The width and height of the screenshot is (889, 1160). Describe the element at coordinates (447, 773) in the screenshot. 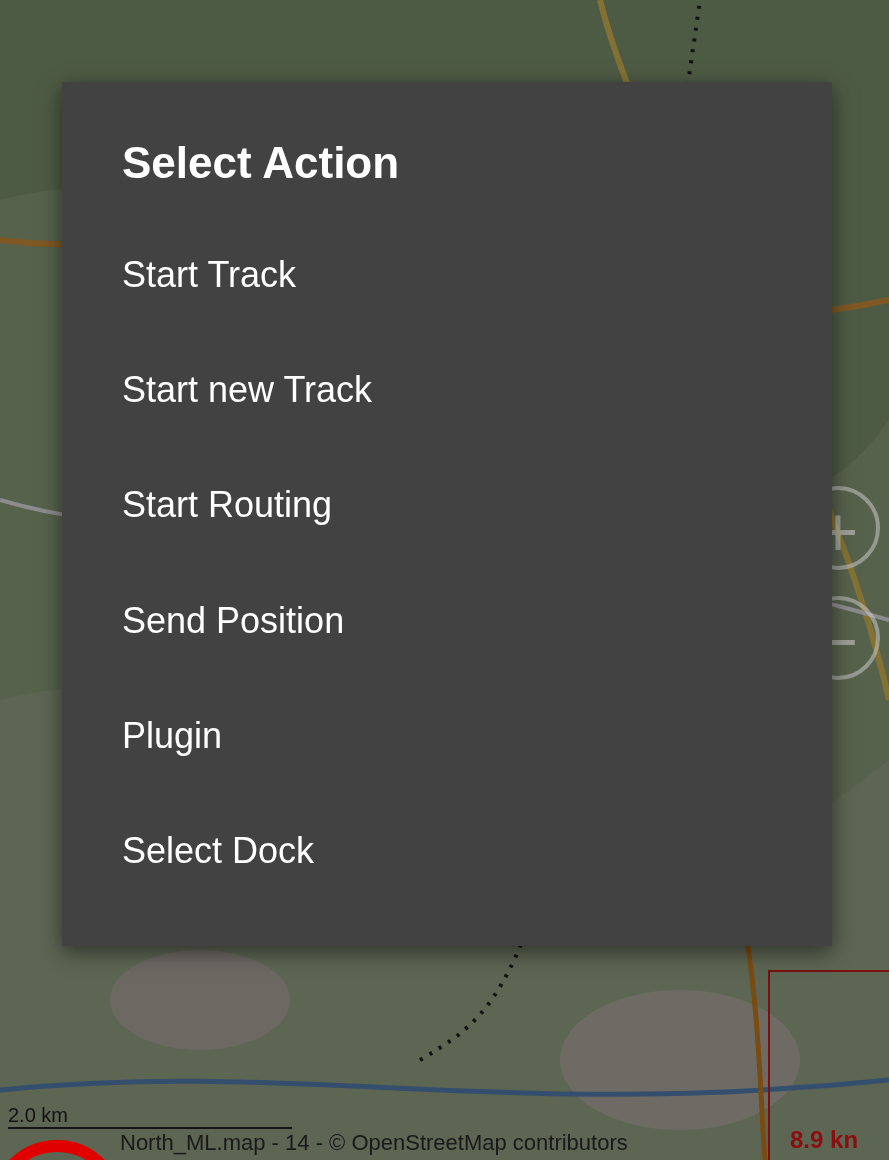

I see `menu-item: Plugin` at that location.